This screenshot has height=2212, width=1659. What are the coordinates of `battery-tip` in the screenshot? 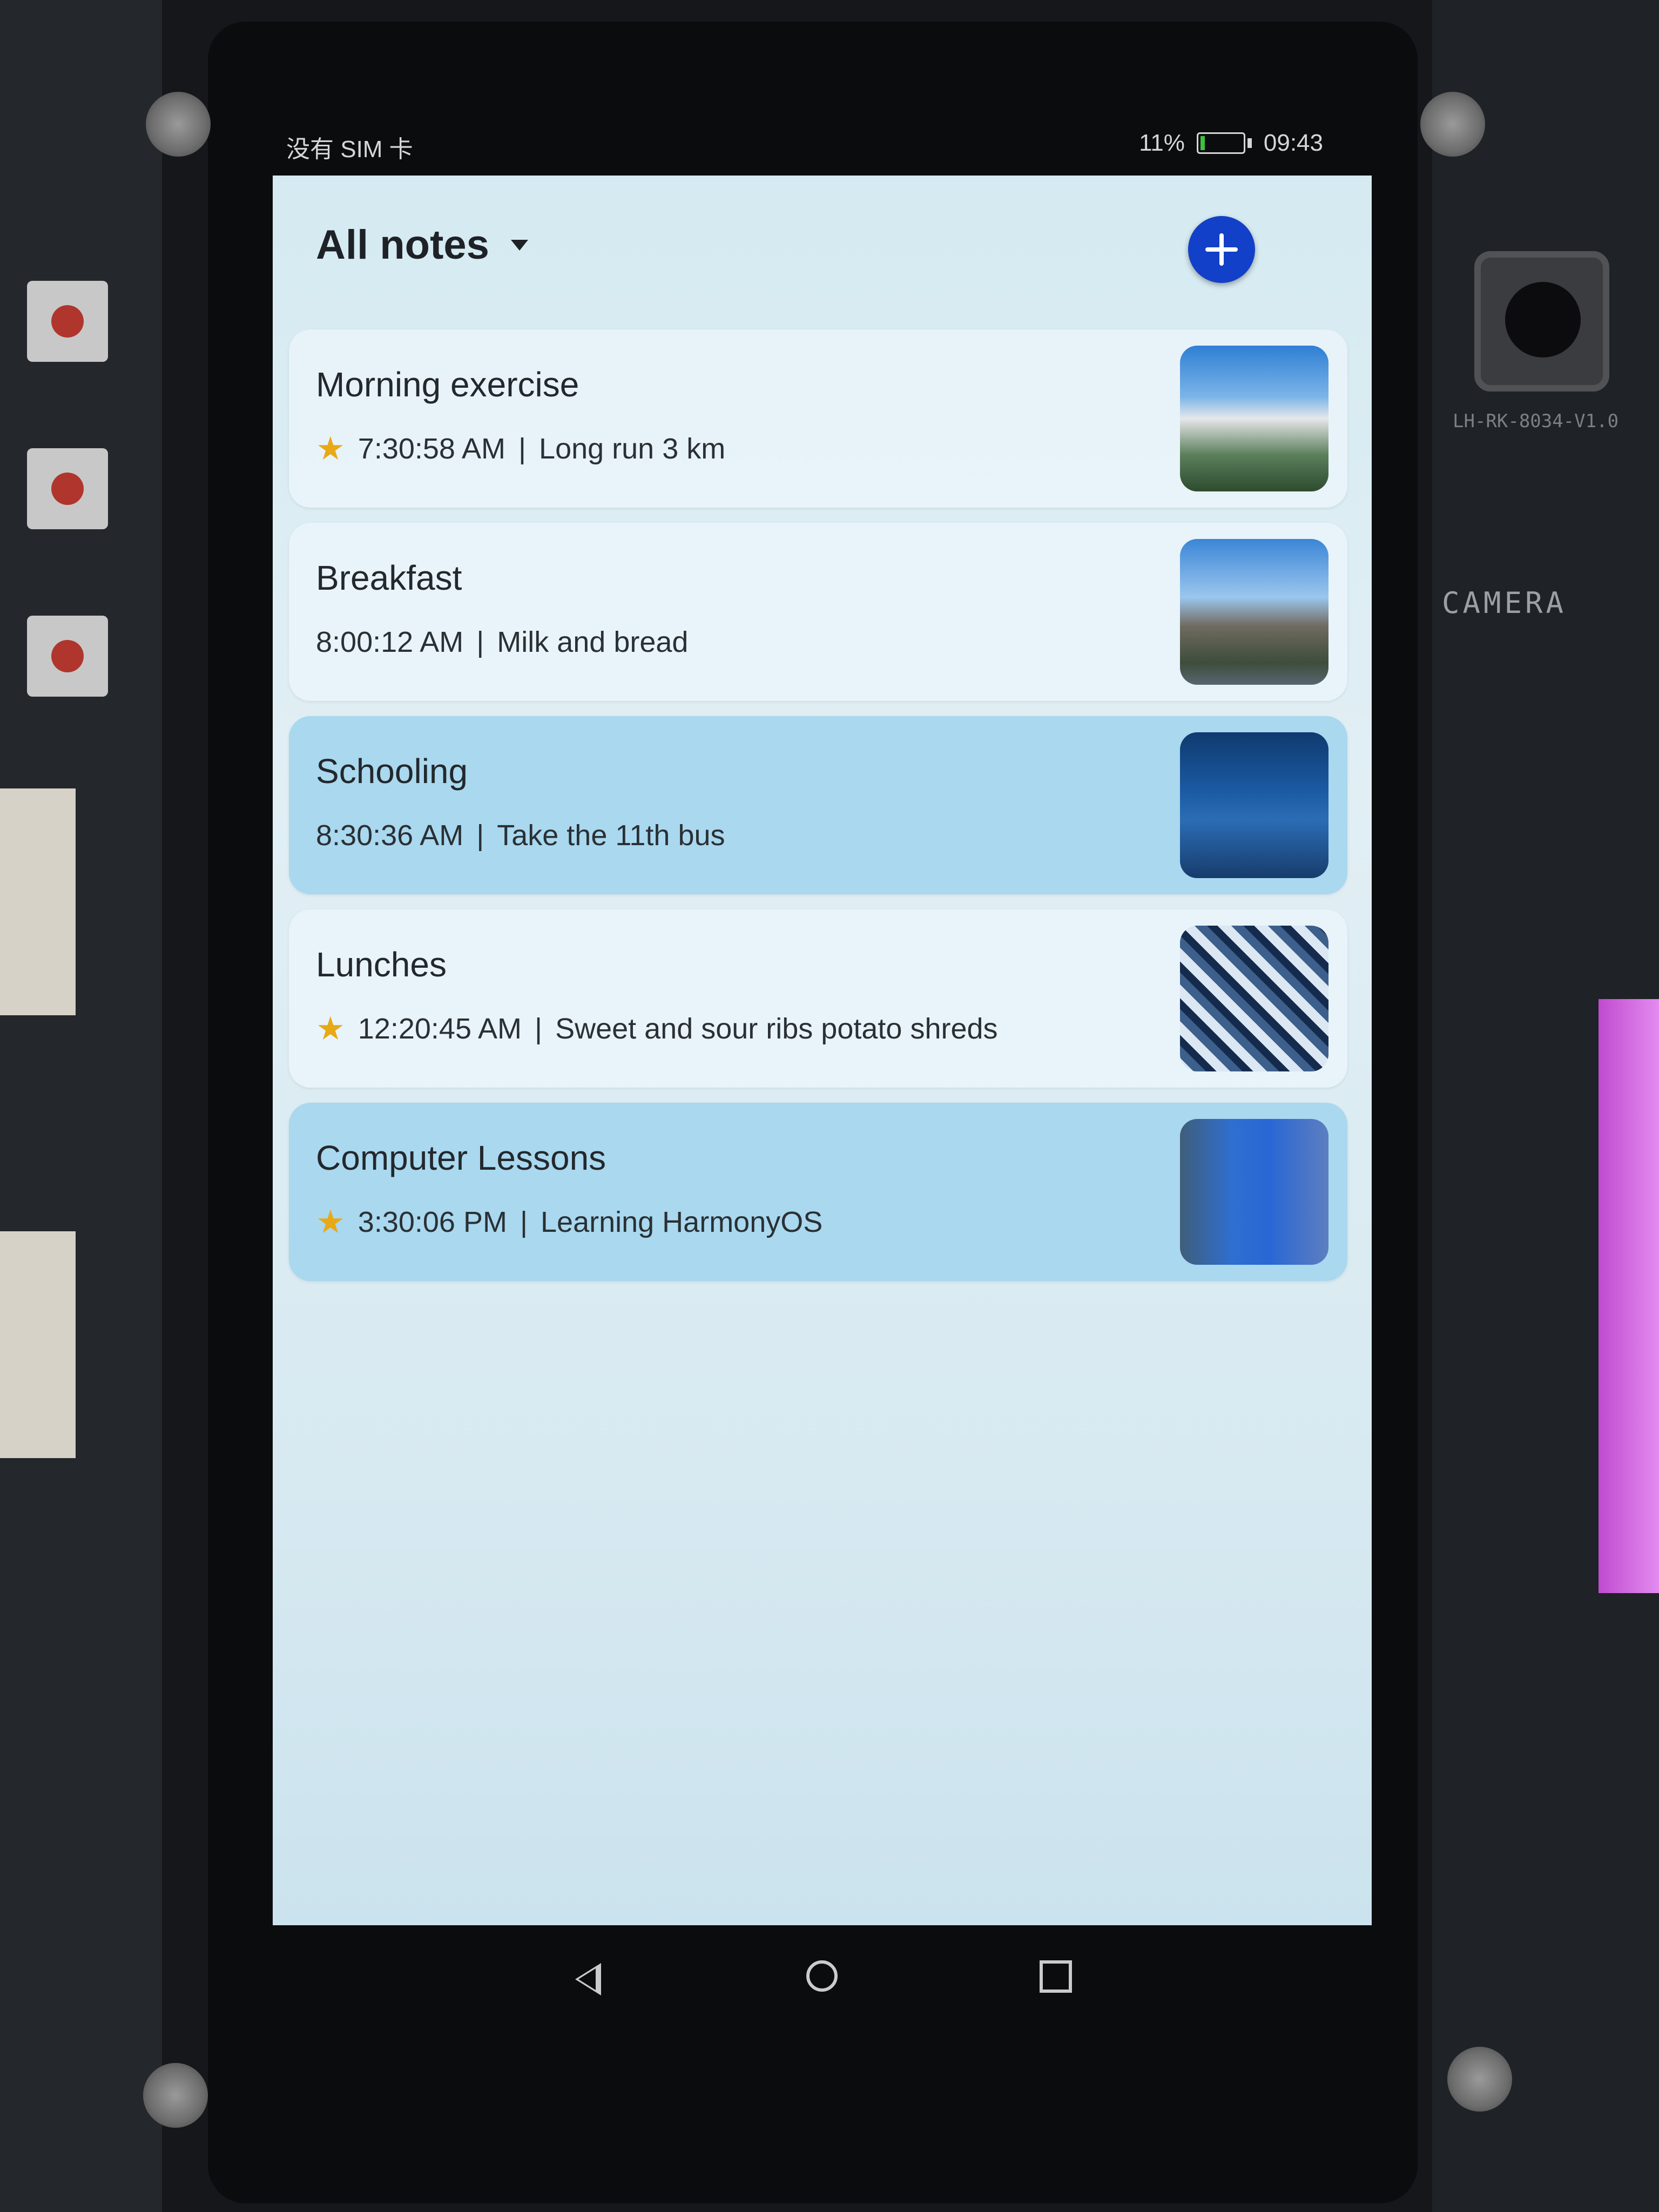 It's located at (1249, 143).